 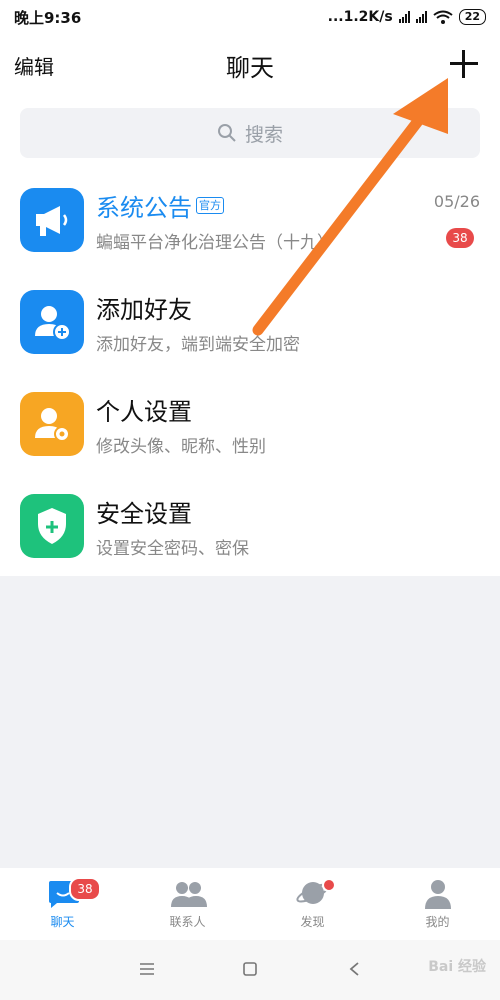 What do you see at coordinates (457, 967) in the screenshot?
I see `watermark: Bai 经验` at bounding box center [457, 967].